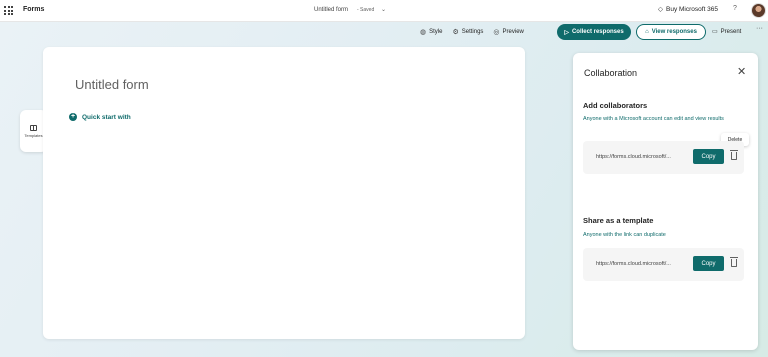 Image resolution: width=768 pixels, height=357 pixels. Describe the element at coordinates (496, 32) in the screenshot. I see `eye-icon: ◎` at that location.